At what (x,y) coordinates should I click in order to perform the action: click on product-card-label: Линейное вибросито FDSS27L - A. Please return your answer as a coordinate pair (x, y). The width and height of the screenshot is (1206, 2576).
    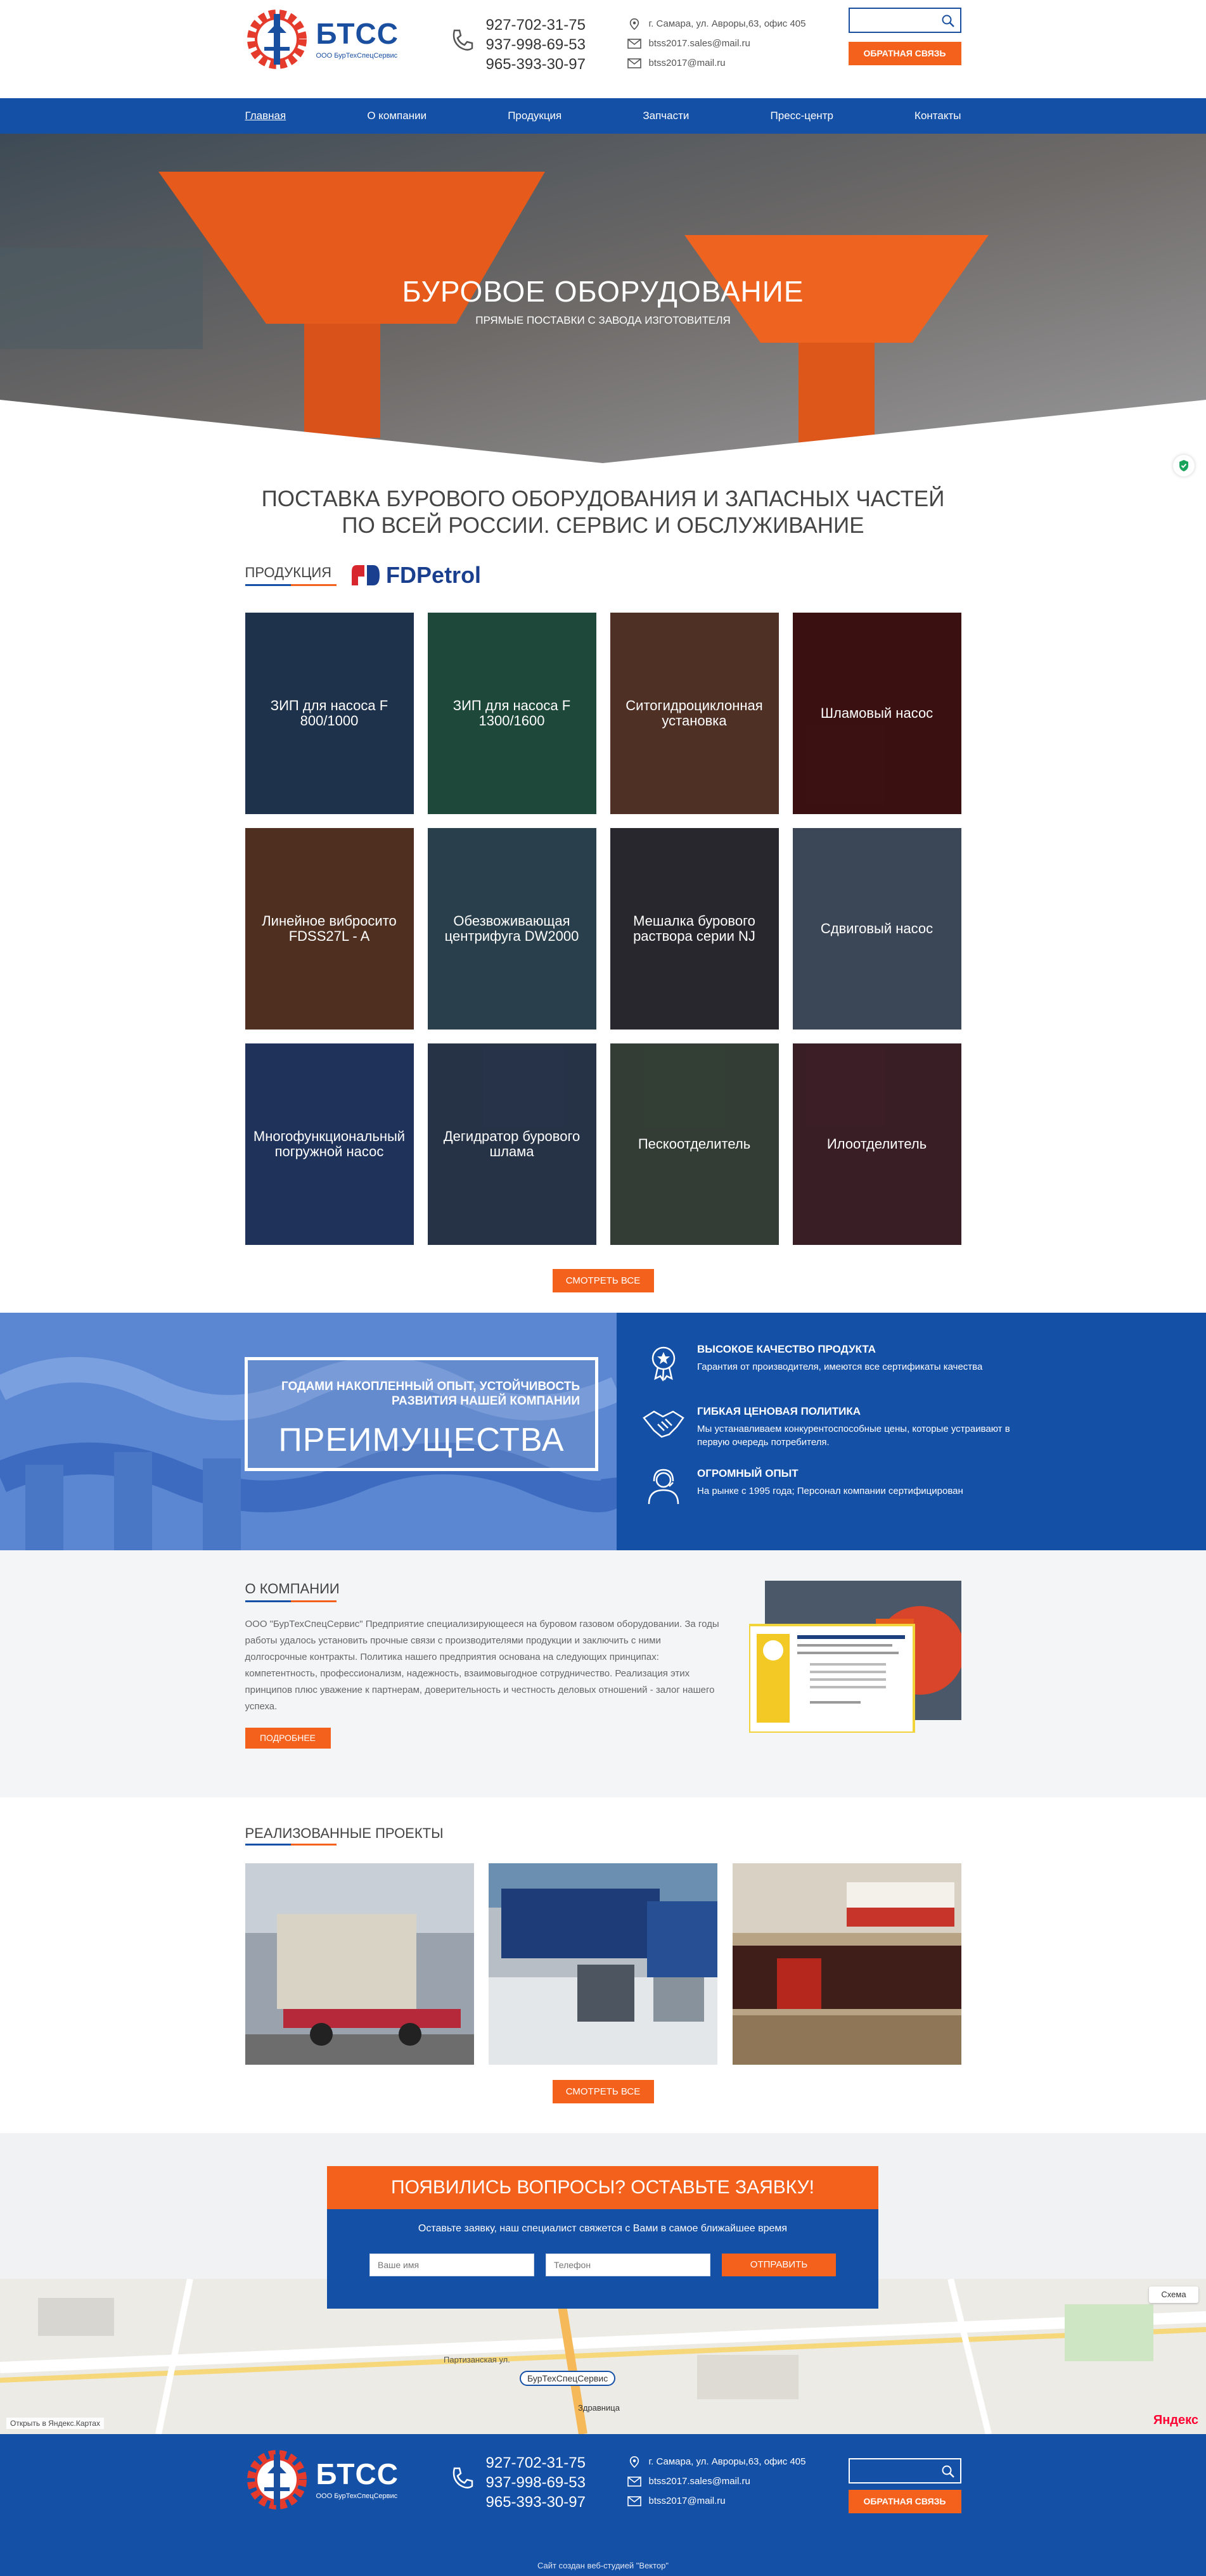
    Looking at the image, I should click on (329, 929).